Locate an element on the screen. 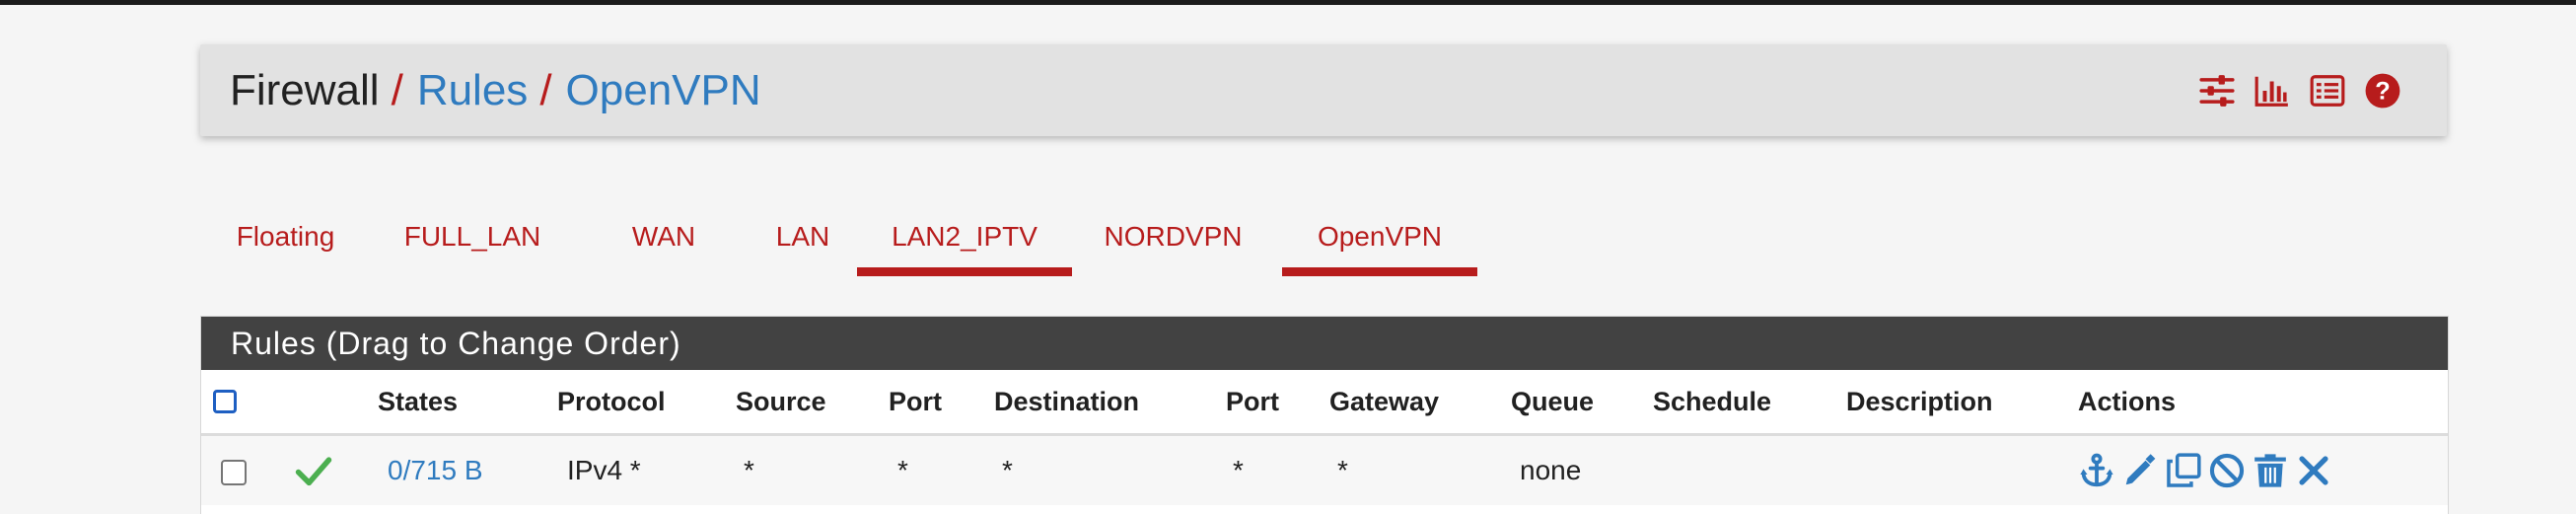  help-icon: ? is located at coordinates (2382, 91).